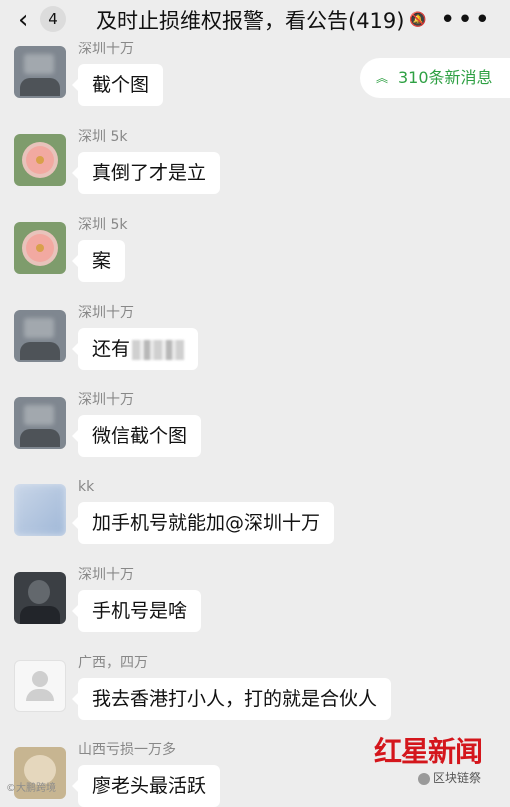 The image size is (510, 807). I want to click on channel-watermark: 区块链祭, so click(449, 778).